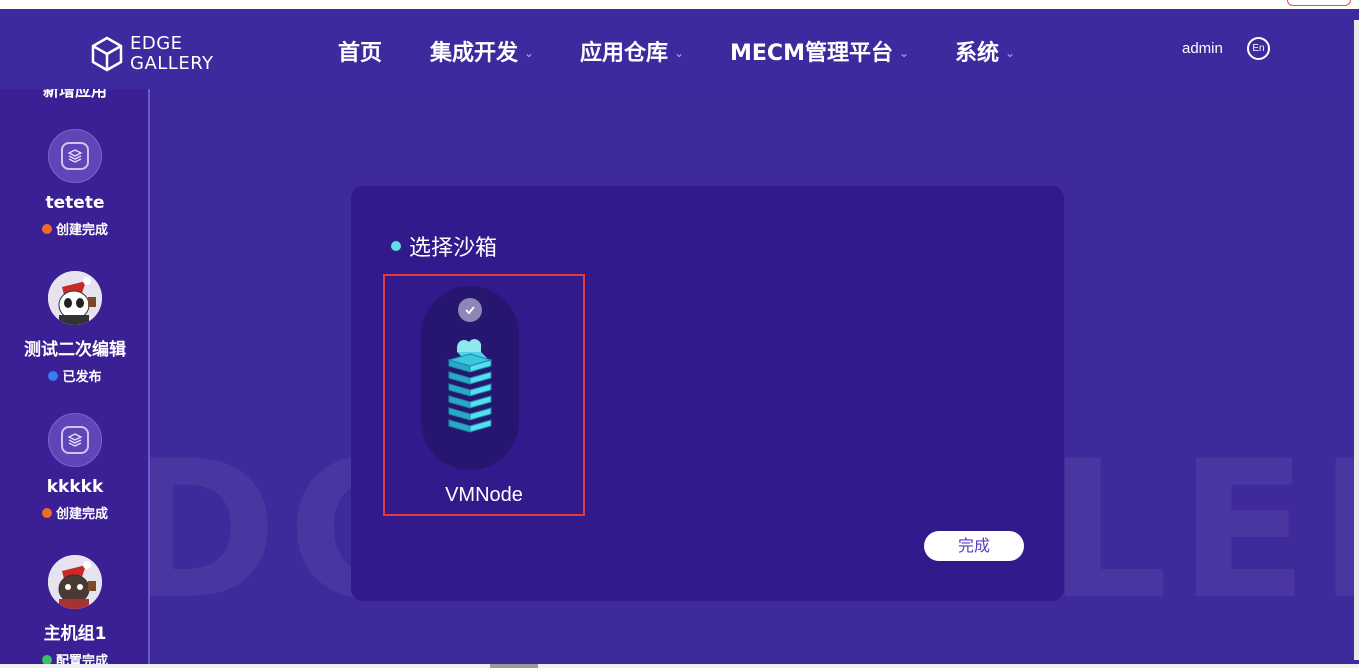  What do you see at coordinates (74, 183) in the screenshot?
I see `sidebar-app-item: tetete 创建完成` at bounding box center [74, 183].